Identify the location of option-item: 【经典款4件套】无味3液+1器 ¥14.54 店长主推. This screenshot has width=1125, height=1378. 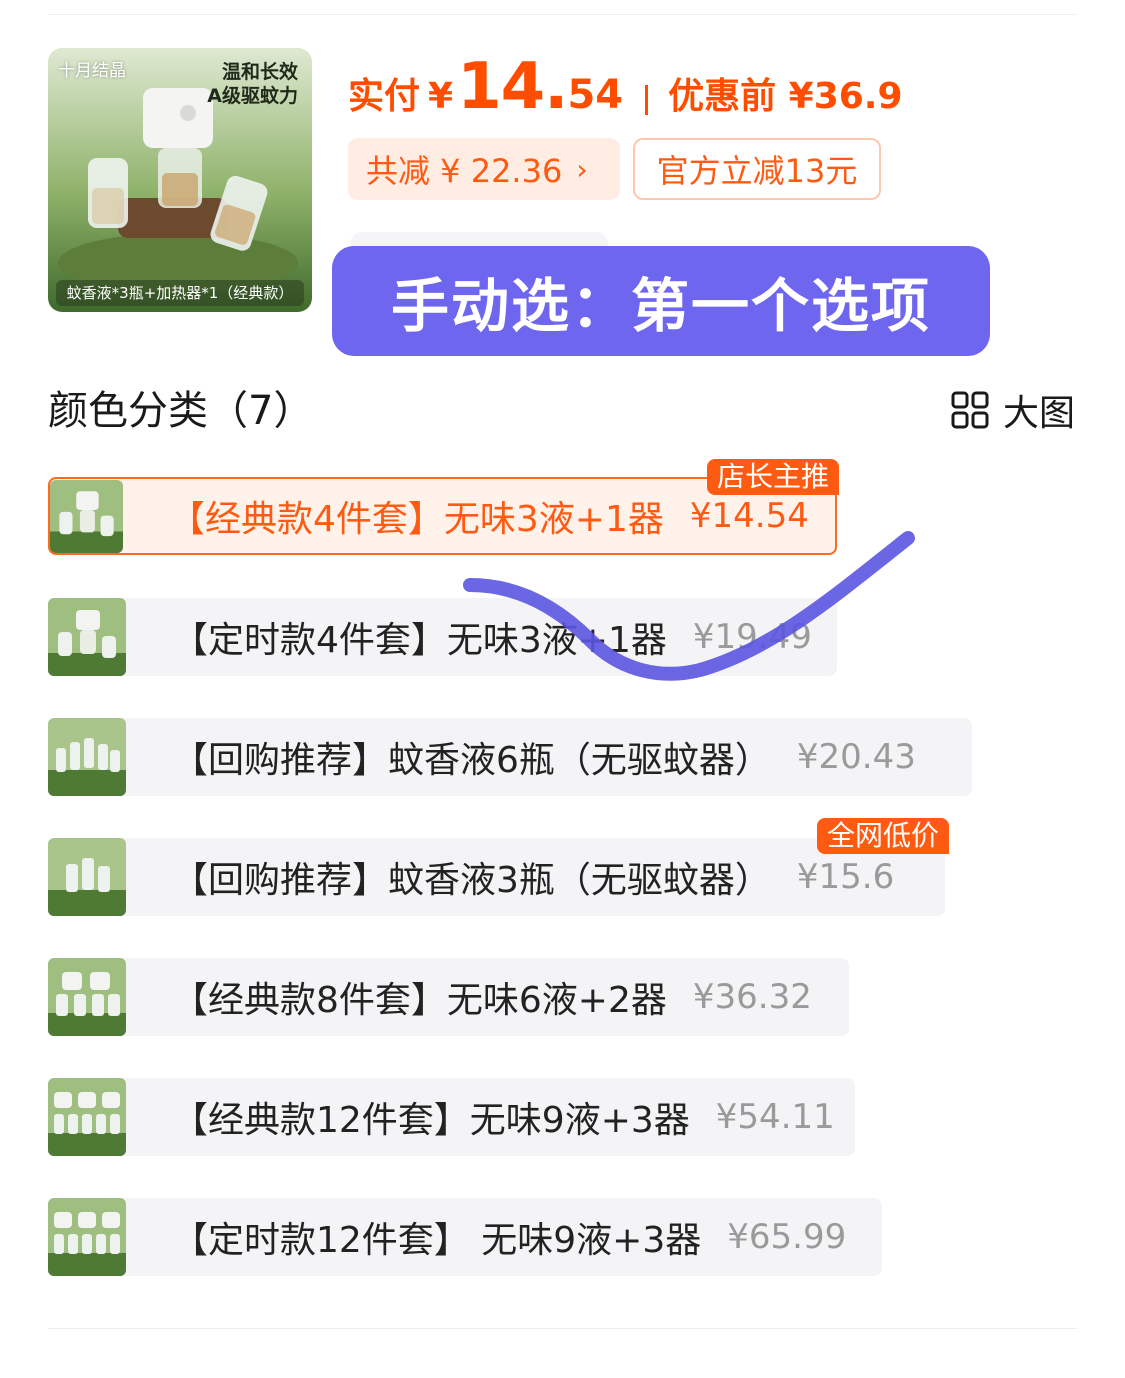
(443, 507).